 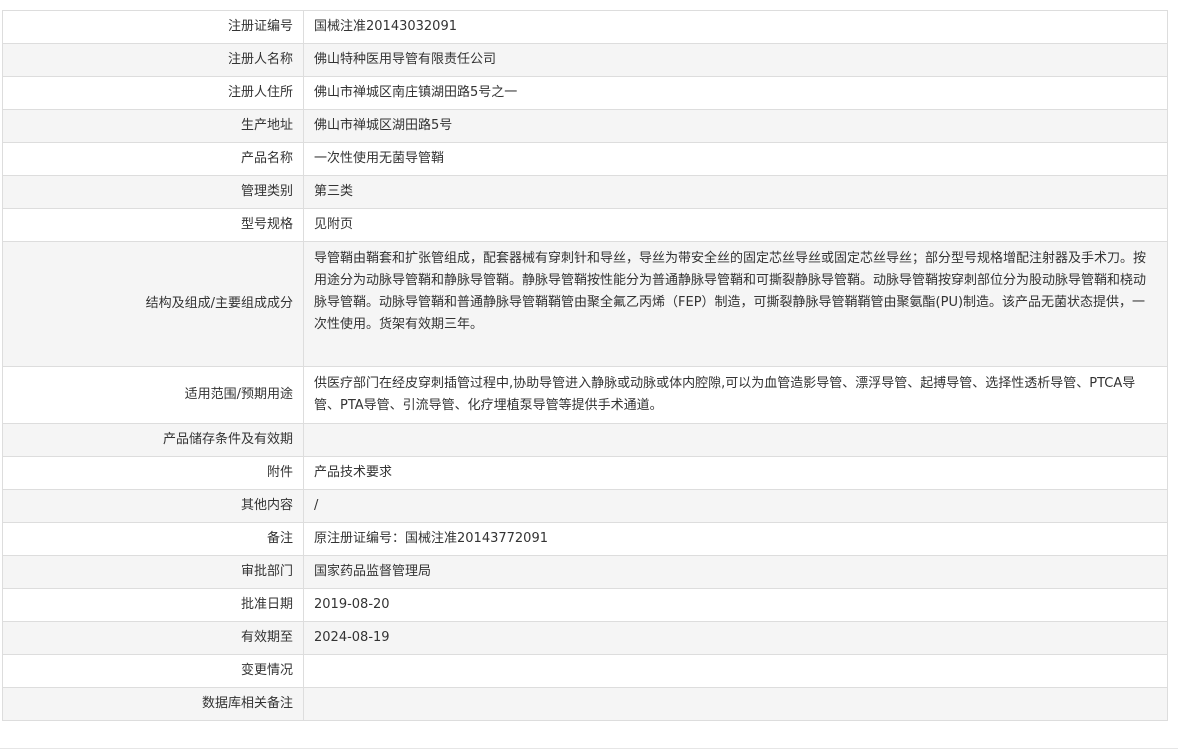 I want to click on row-change-history: 变更情况, so click(x=585, y=671).